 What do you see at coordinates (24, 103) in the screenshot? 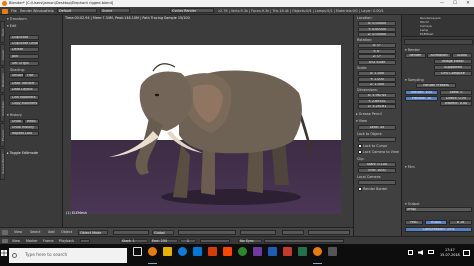
I see `copy-modifiers-button: Copy Modifiers` at bounding box center [24, 103].